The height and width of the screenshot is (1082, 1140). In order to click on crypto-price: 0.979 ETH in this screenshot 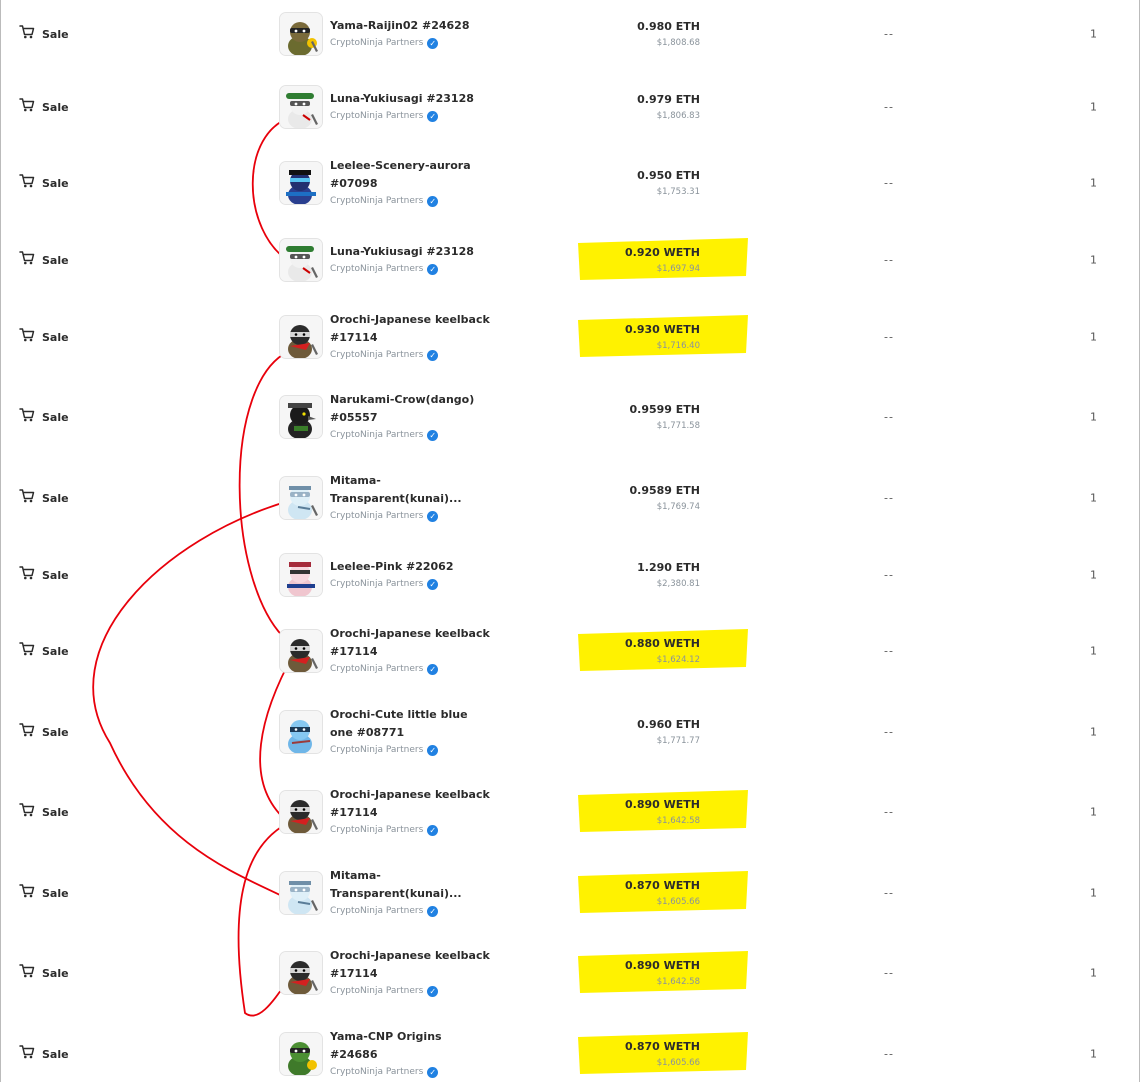, I will do `click(668, 99)`.